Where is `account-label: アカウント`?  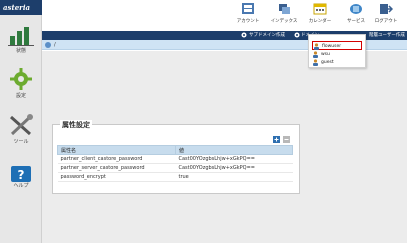 account-label: アカウント is located at coordinates (248, 21).